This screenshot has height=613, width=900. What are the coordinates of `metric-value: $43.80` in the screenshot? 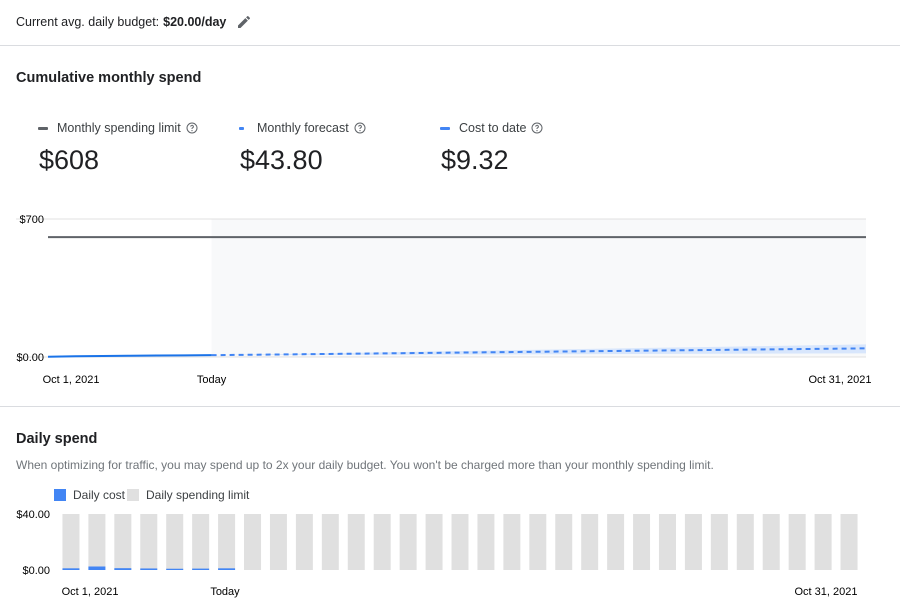 It's located at (281, 160).